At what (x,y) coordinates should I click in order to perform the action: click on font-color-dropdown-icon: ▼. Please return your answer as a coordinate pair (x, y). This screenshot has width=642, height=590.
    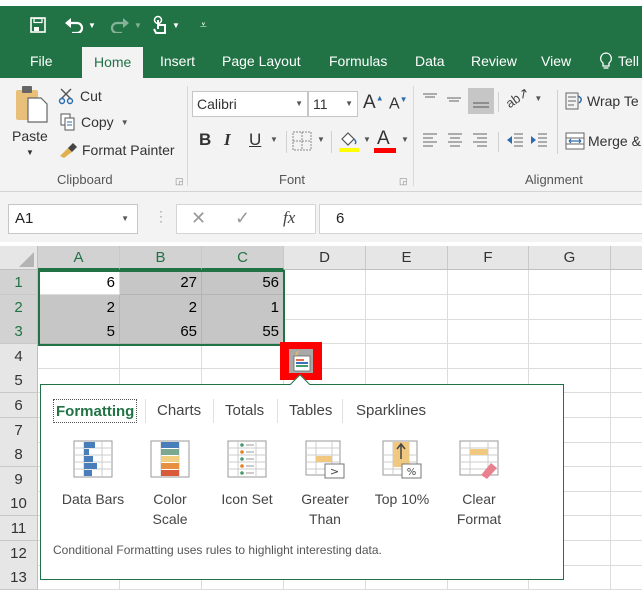
    Looking at the image, I should click on (405, 139).